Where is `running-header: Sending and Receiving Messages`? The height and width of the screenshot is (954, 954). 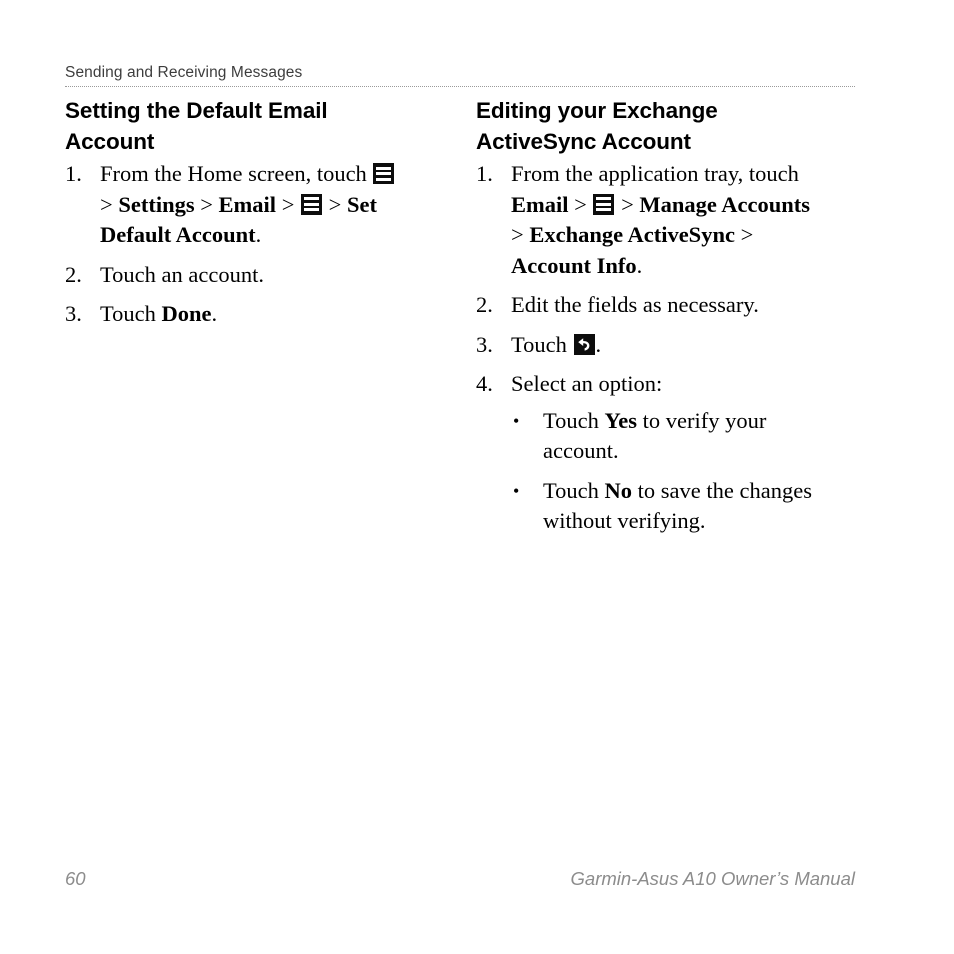 running-header: Sending and Receiving Messages is located at coordinates (460, 72).